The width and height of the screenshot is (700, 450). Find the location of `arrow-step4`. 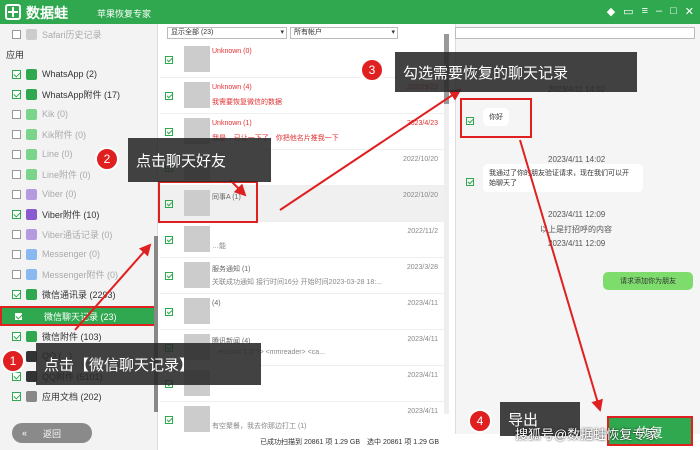

arrow-step4 is located at coordinates (561, 275).